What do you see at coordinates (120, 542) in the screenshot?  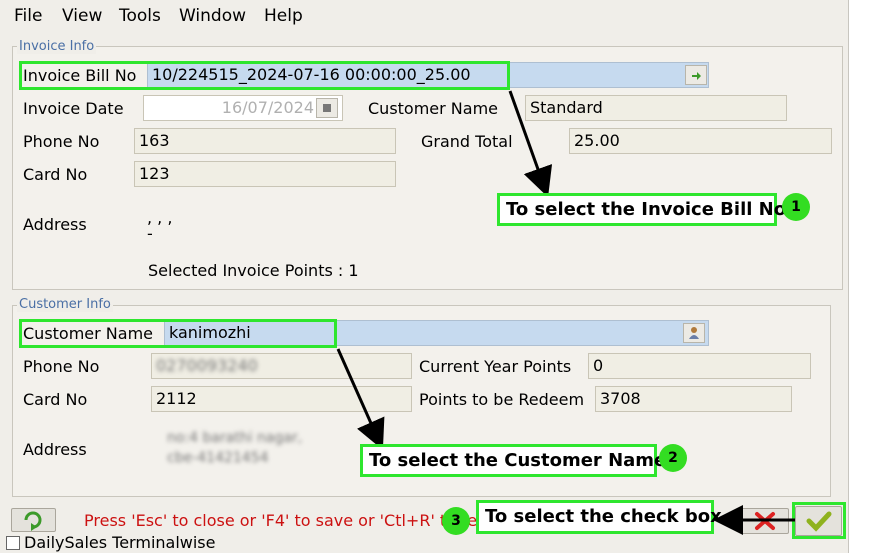 I see `list-item-label: DailySales Terminalwise` at bounding box center [120, 542].